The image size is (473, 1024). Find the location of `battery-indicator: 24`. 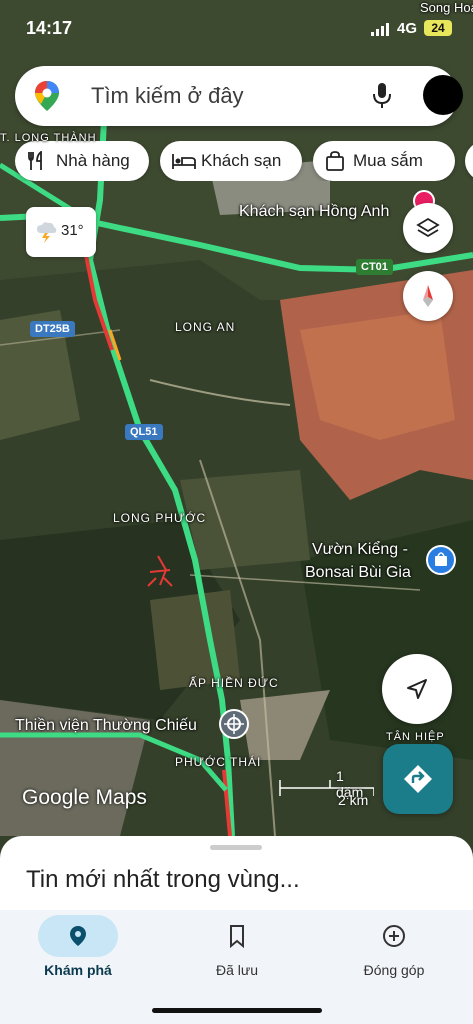

battery-indicator: 24 is located at coordinates (438, 28).